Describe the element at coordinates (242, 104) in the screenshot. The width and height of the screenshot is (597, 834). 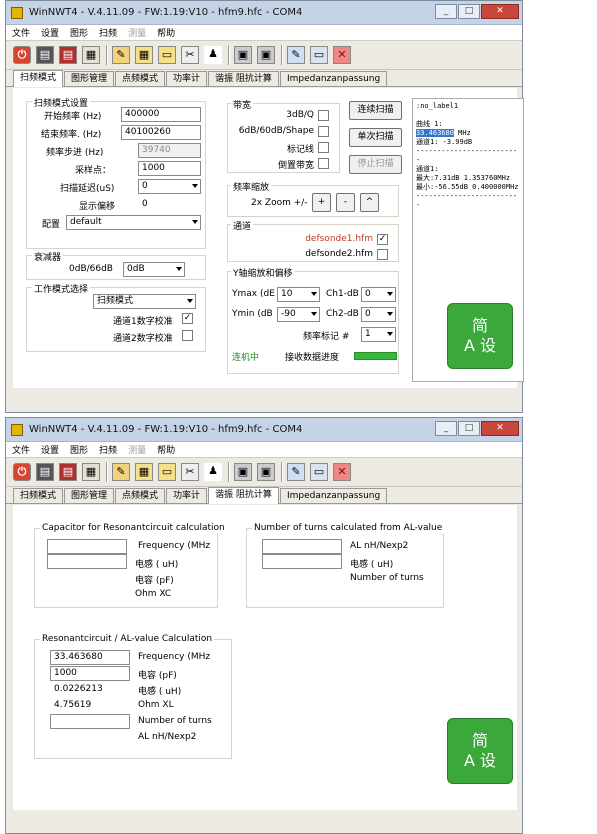
I see `bandwidth-label: 带宽` at that location.